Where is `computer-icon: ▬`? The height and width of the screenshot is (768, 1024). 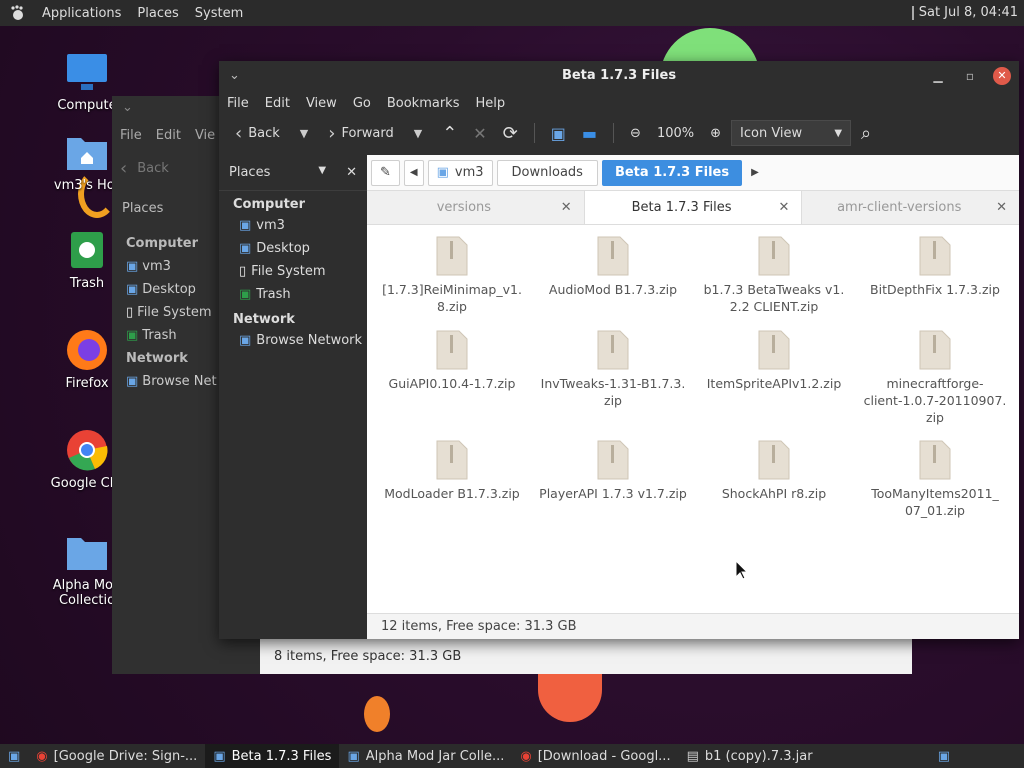 computer-icon: ▬ is located at coordinates (589, 133).